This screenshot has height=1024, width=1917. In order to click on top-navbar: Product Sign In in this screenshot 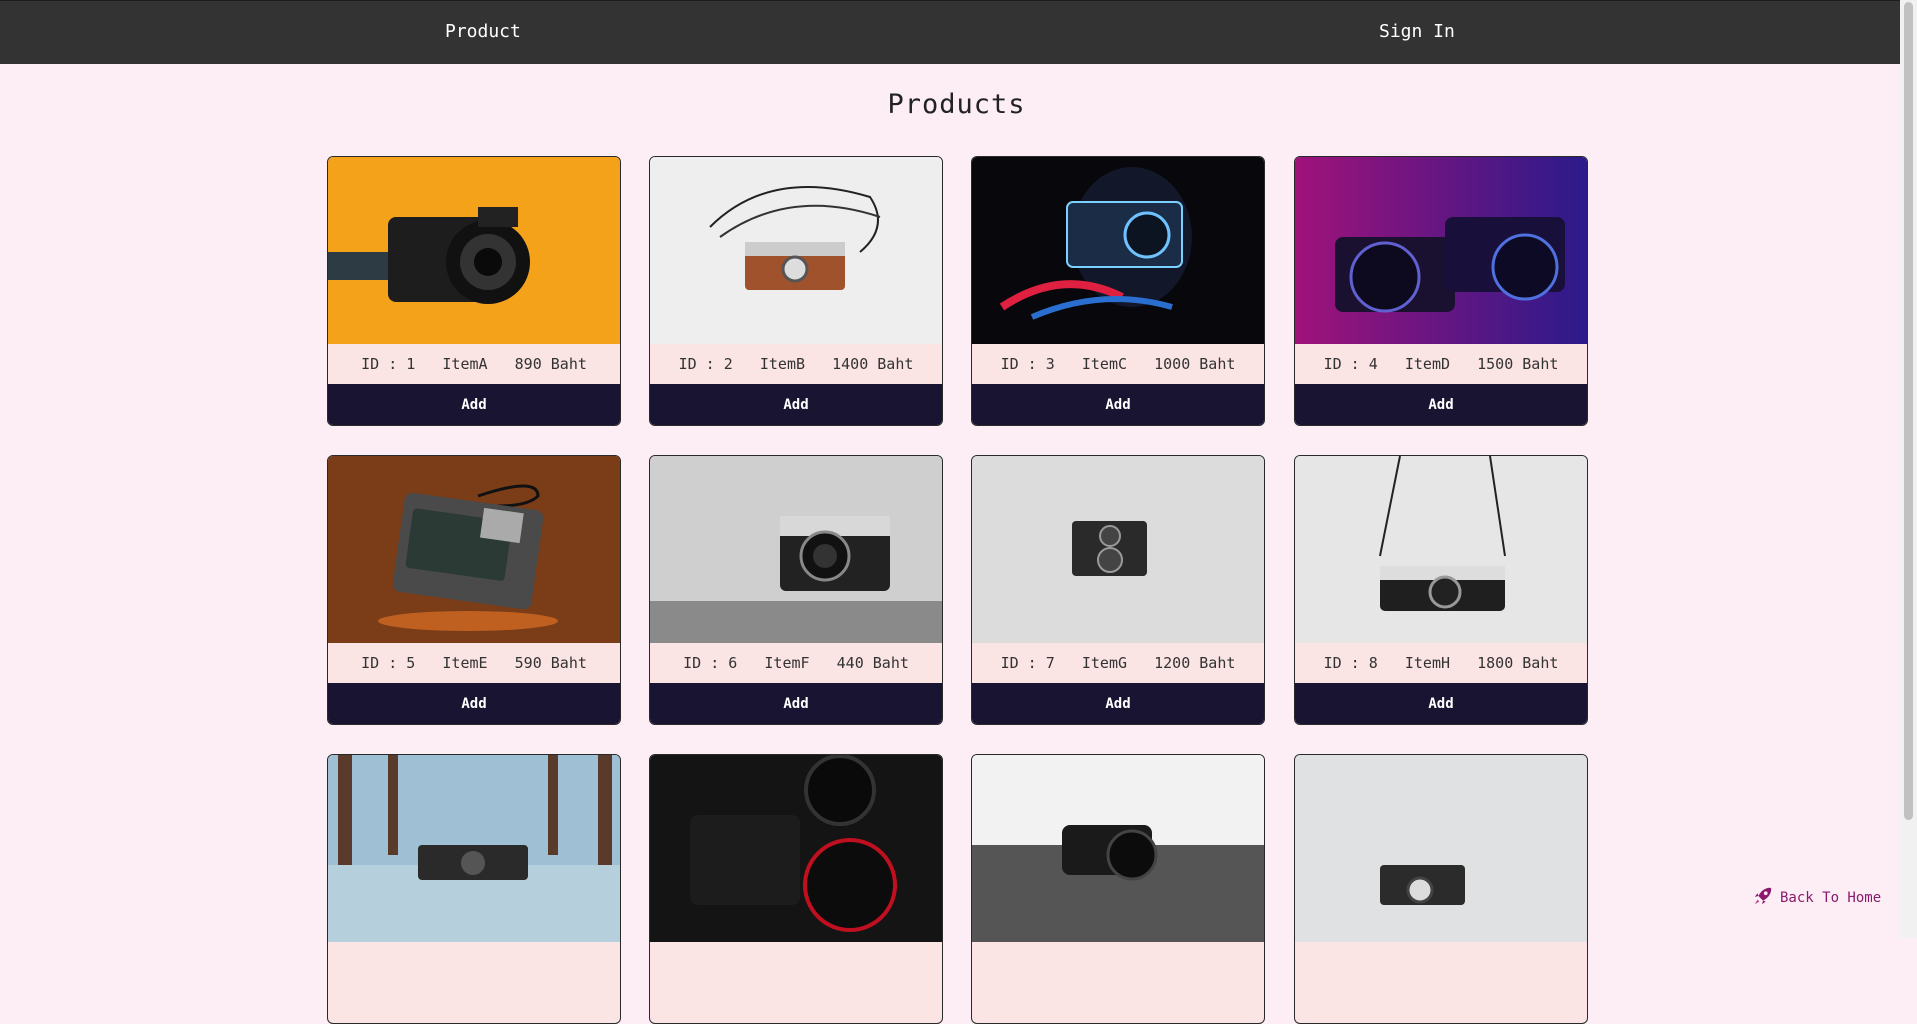, I will do `click(950, 32)`.